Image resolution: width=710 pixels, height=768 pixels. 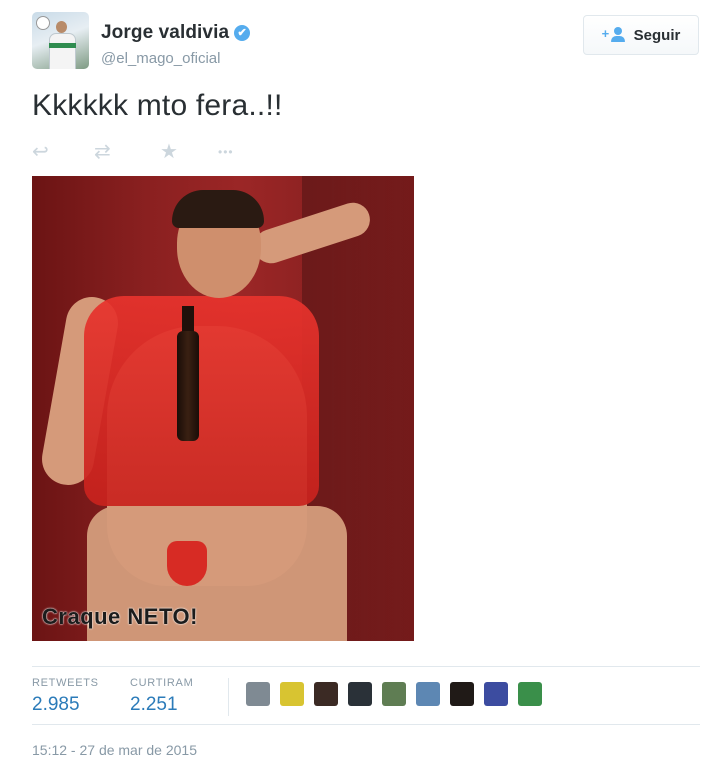 I want to click on profile-avatar, so click(x=60, y=40).